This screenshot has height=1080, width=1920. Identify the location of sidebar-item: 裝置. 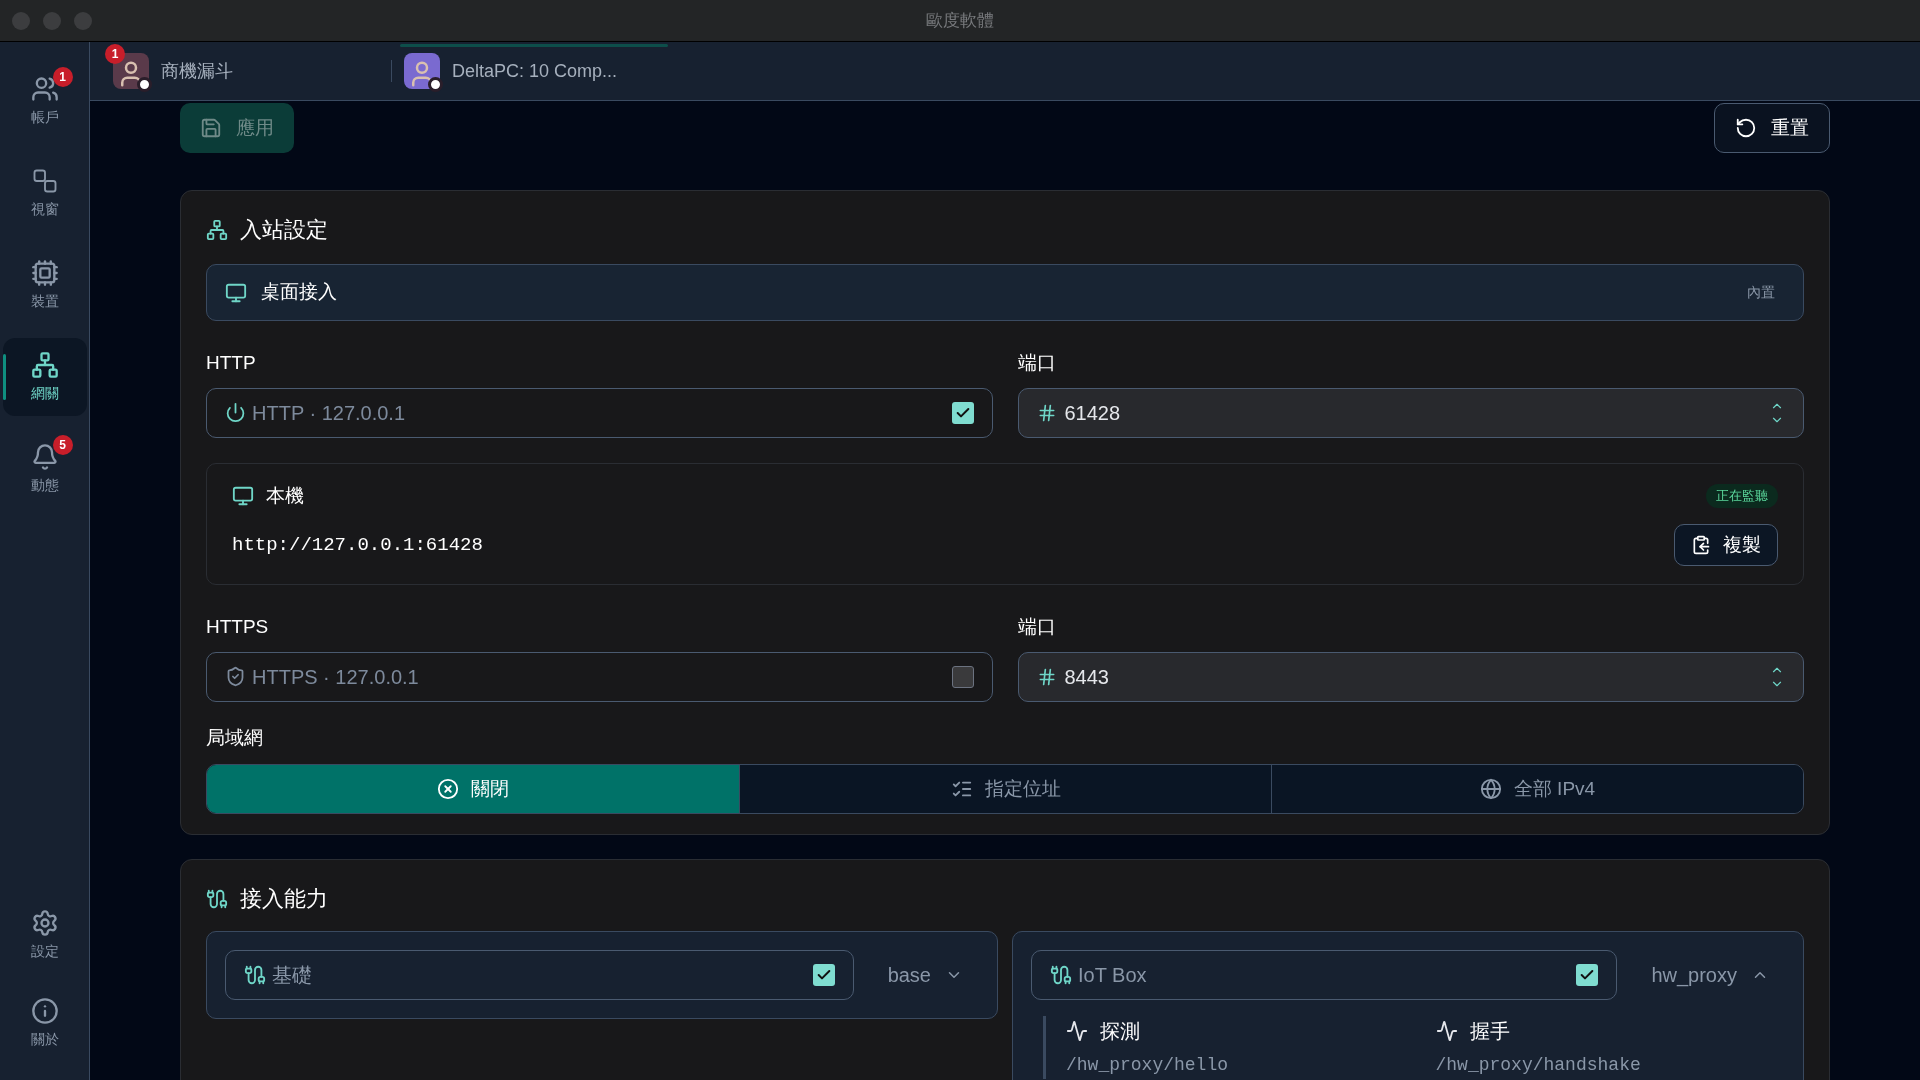
(44, 285).